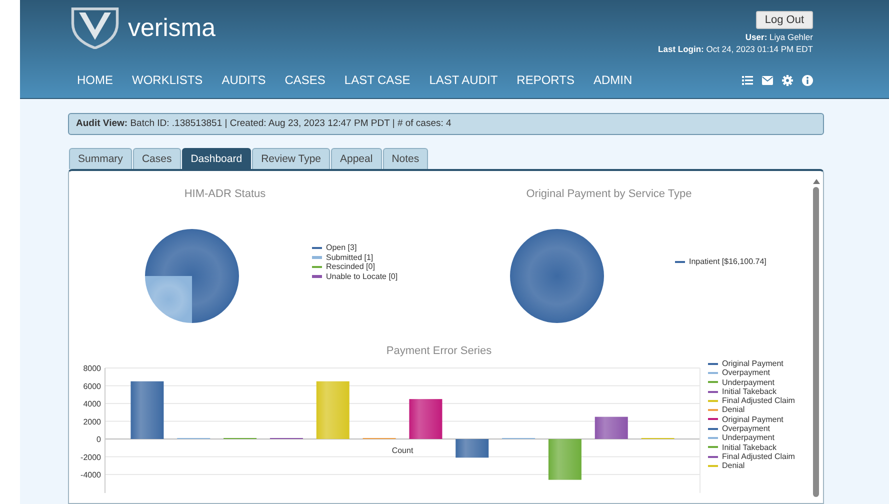  What do you see at coordinates (545, 80) in the screenshot?
I see `nav-link: REPORTS` at bounding box center [545, 80].